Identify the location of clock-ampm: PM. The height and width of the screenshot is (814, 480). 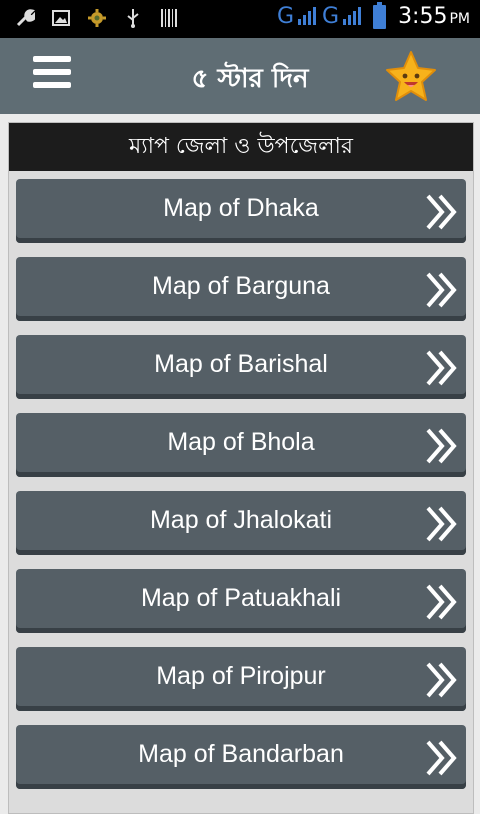
(459, 19).